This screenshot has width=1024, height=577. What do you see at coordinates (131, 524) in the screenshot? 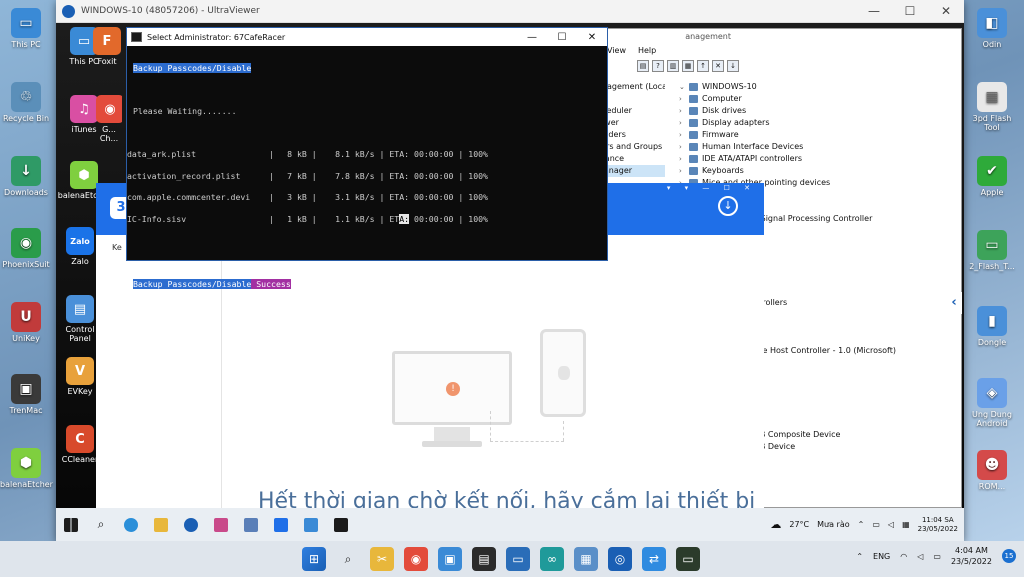
I see `edge-icon` at bounding box center [131, 524].